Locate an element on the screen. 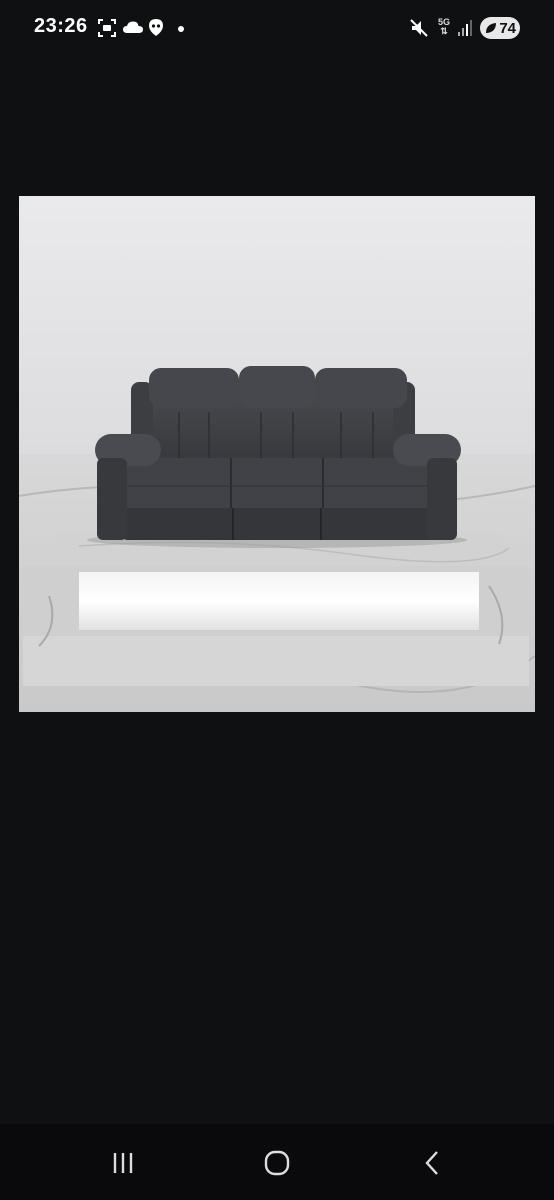 Image resolution: width=554 pixels, height=1200 pixels. recent-apps-icon is located at coordinates (123, 1163).